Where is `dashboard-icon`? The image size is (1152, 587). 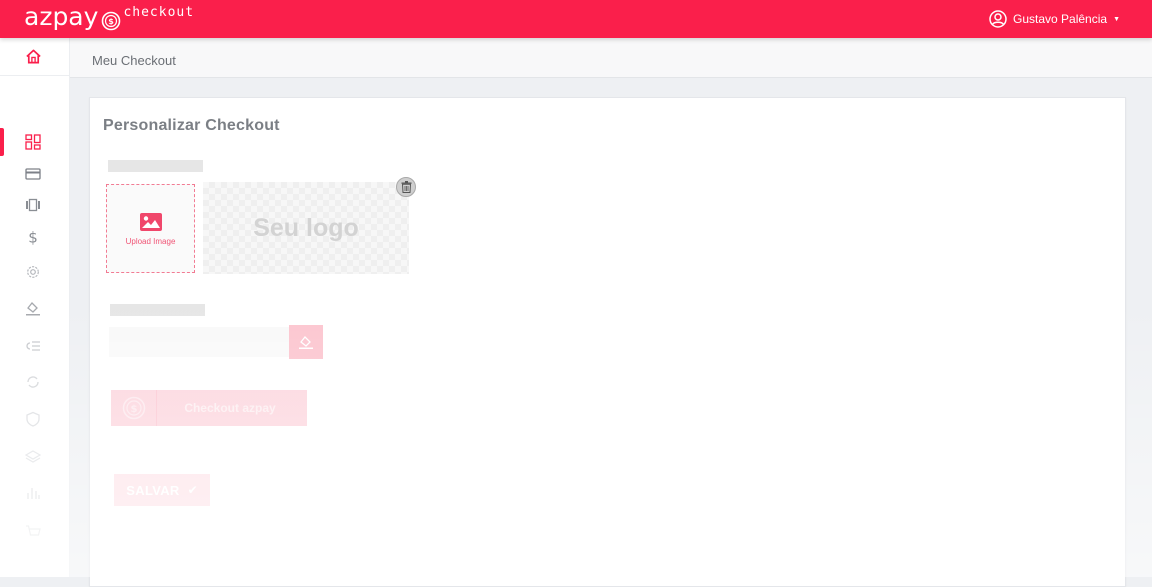
dashboard-icon is located at coordinates (33, 142).